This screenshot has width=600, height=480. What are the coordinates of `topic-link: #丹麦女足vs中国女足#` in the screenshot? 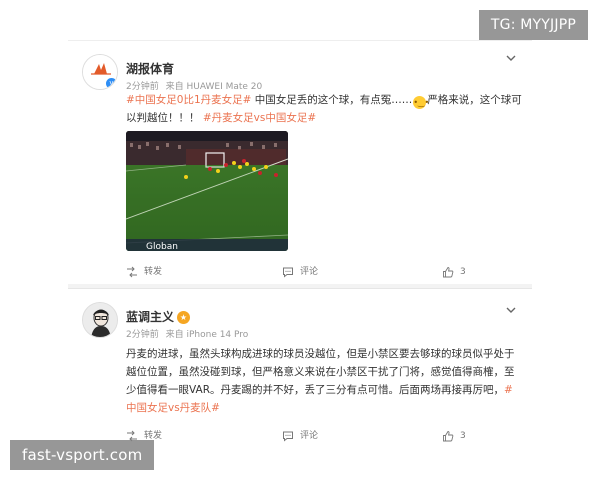 It's located at (259, 118).